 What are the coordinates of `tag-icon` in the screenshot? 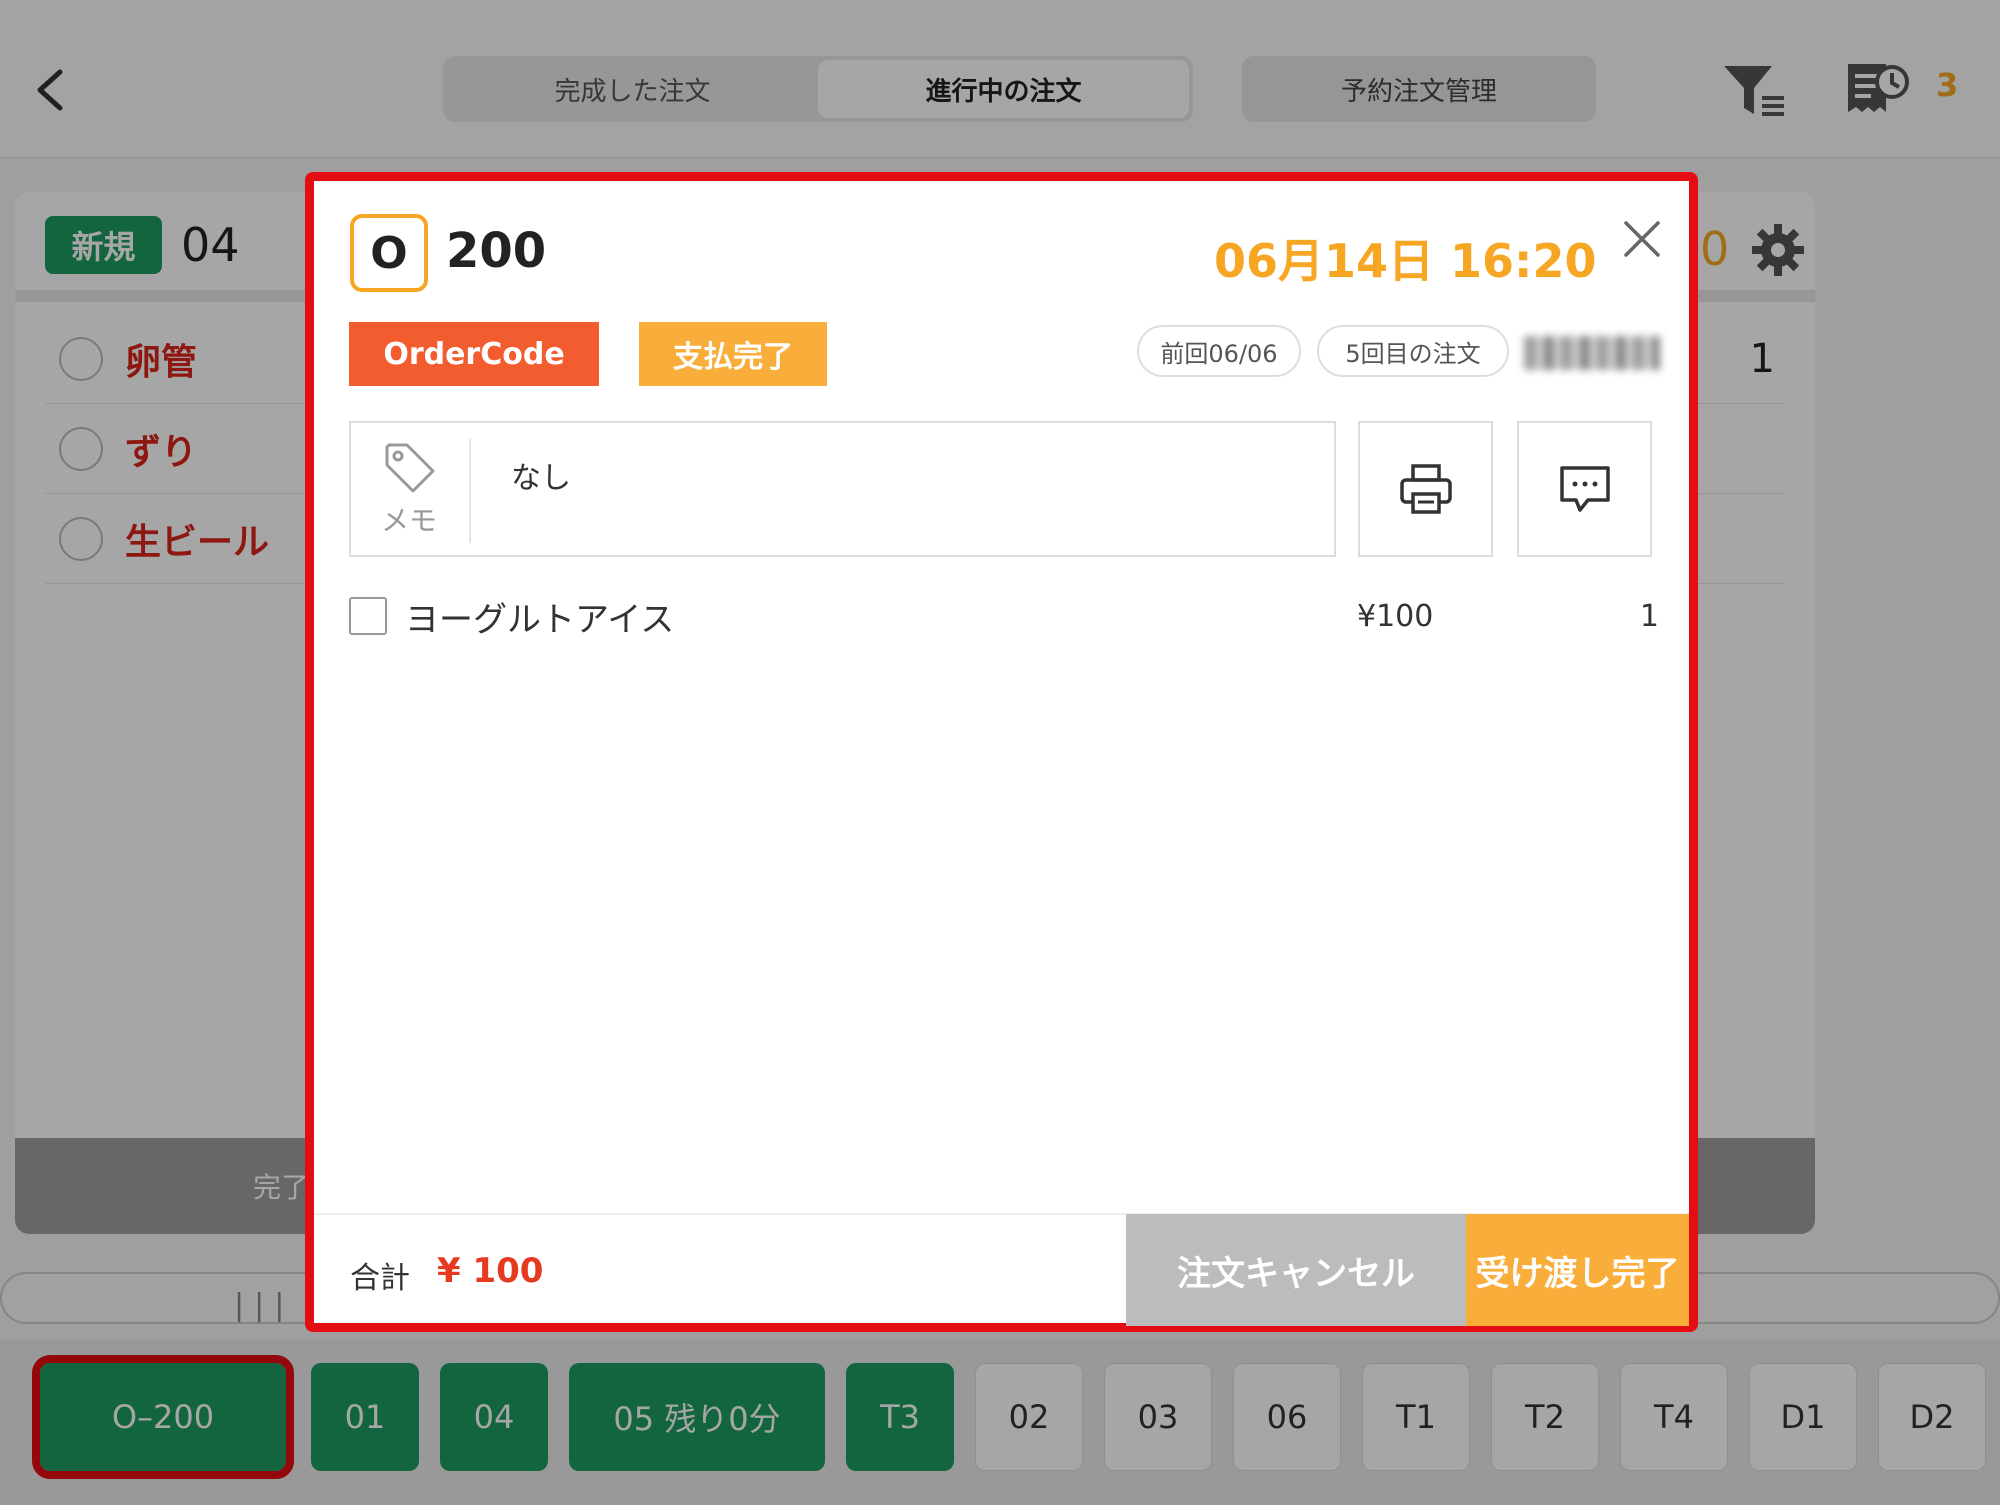 It's located at (410, 468).